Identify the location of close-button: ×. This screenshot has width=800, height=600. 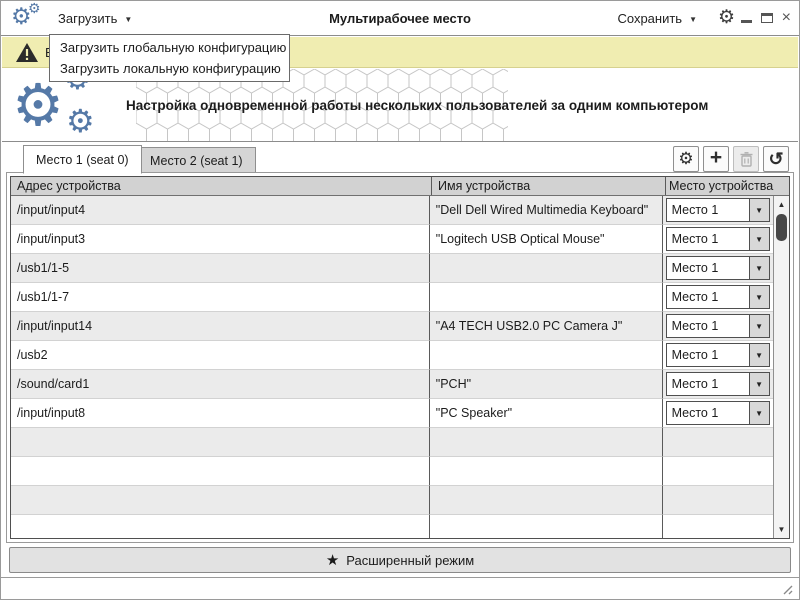
(786, 18).